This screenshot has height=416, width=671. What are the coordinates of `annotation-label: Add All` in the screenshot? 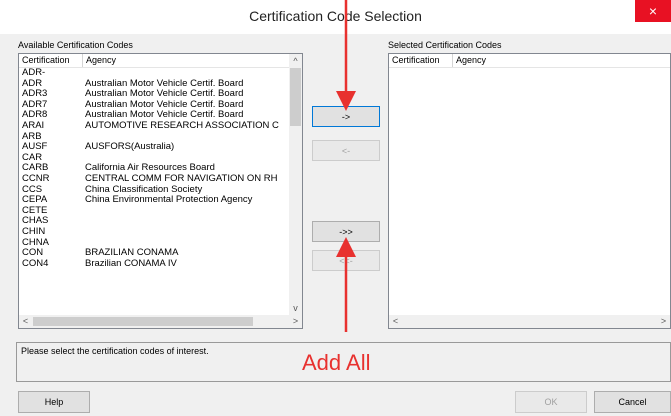 It's located at (336, 362).